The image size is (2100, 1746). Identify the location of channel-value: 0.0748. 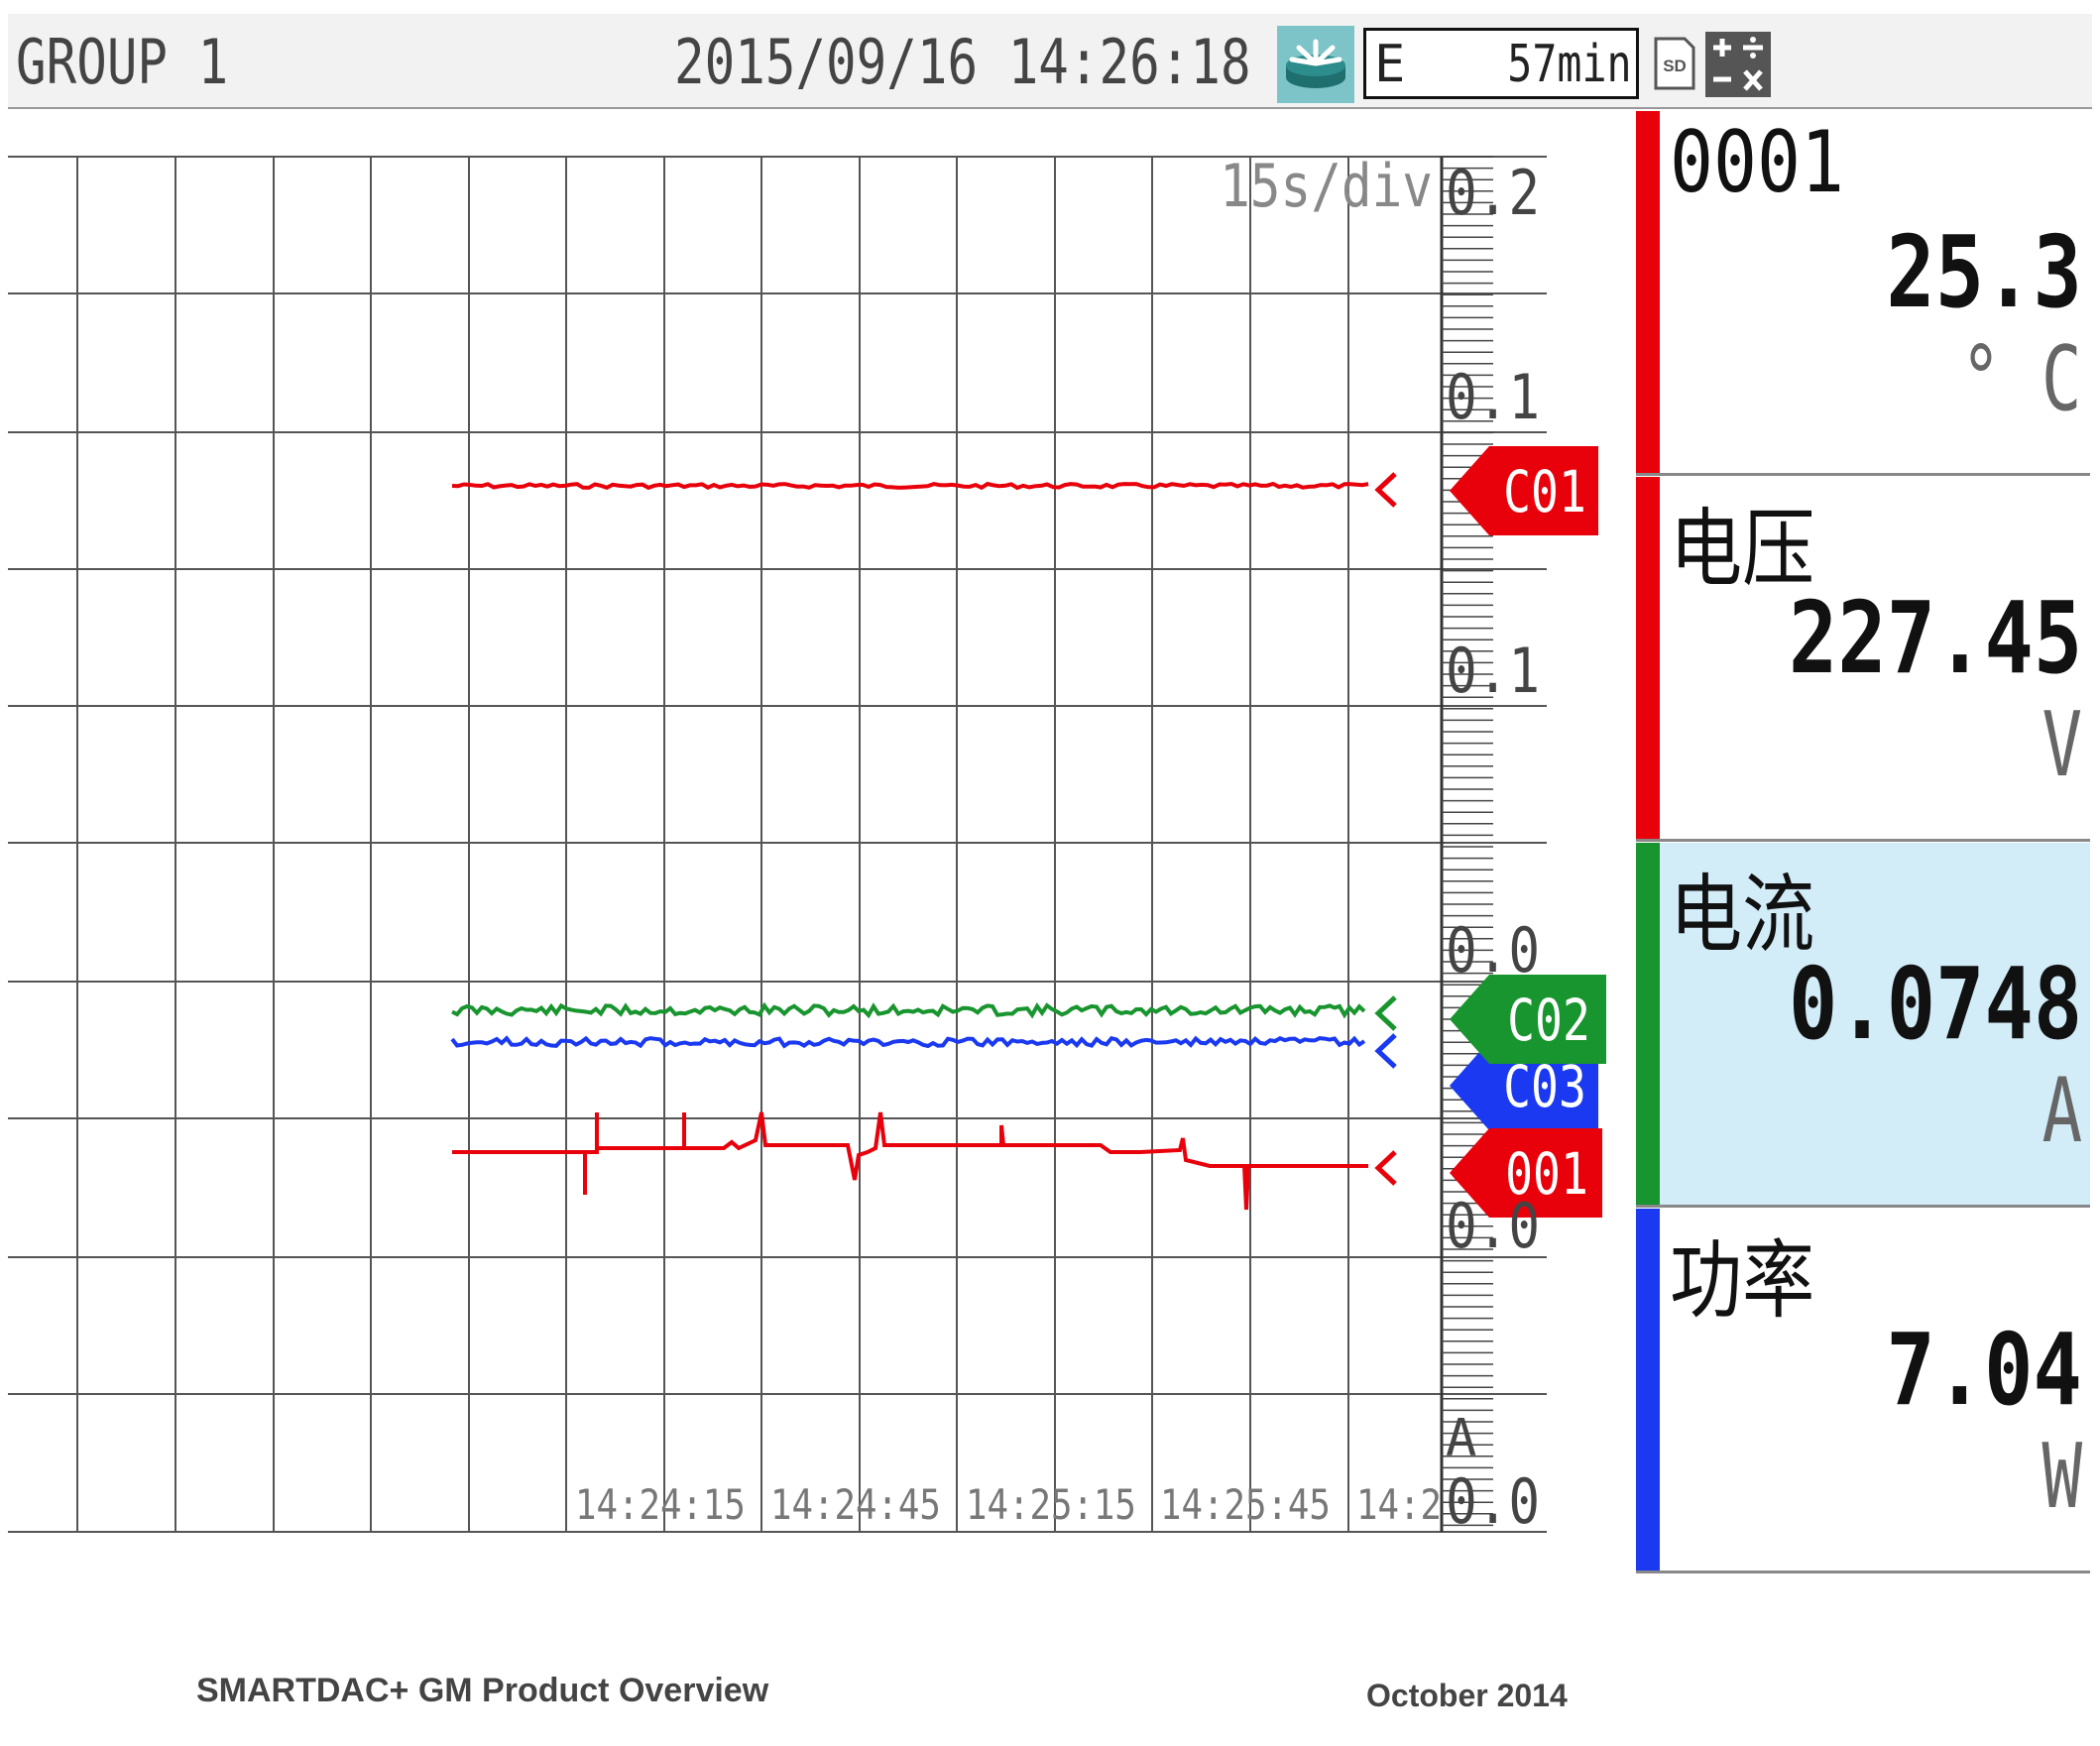
(1935, 1004).